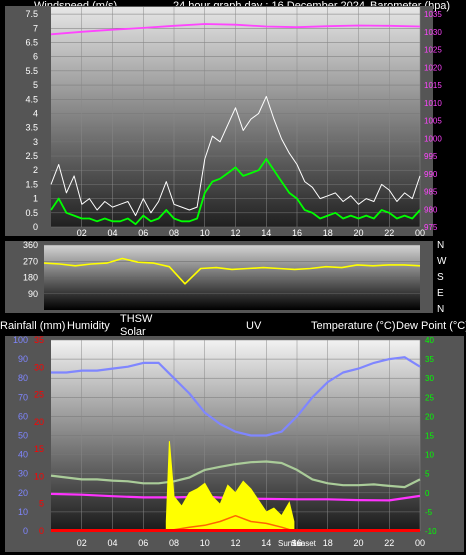 The height and width of the screenshot is (555, 466). I want to click on y-tick-label: 2, so click(35, 170).